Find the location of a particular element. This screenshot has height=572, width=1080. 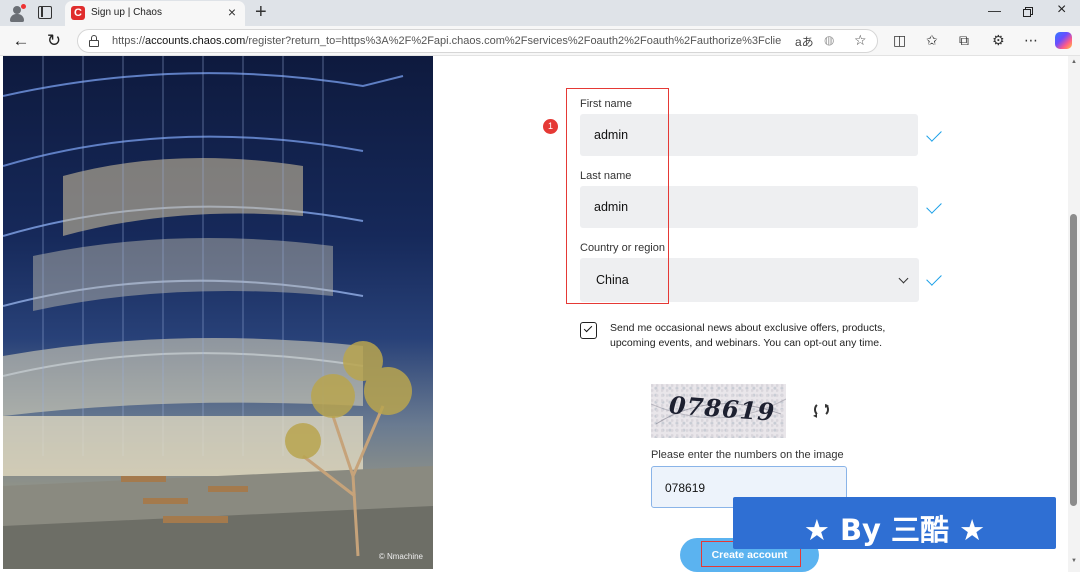

more-menu-icon: ⋯ is located at coordinates (1031, 40).